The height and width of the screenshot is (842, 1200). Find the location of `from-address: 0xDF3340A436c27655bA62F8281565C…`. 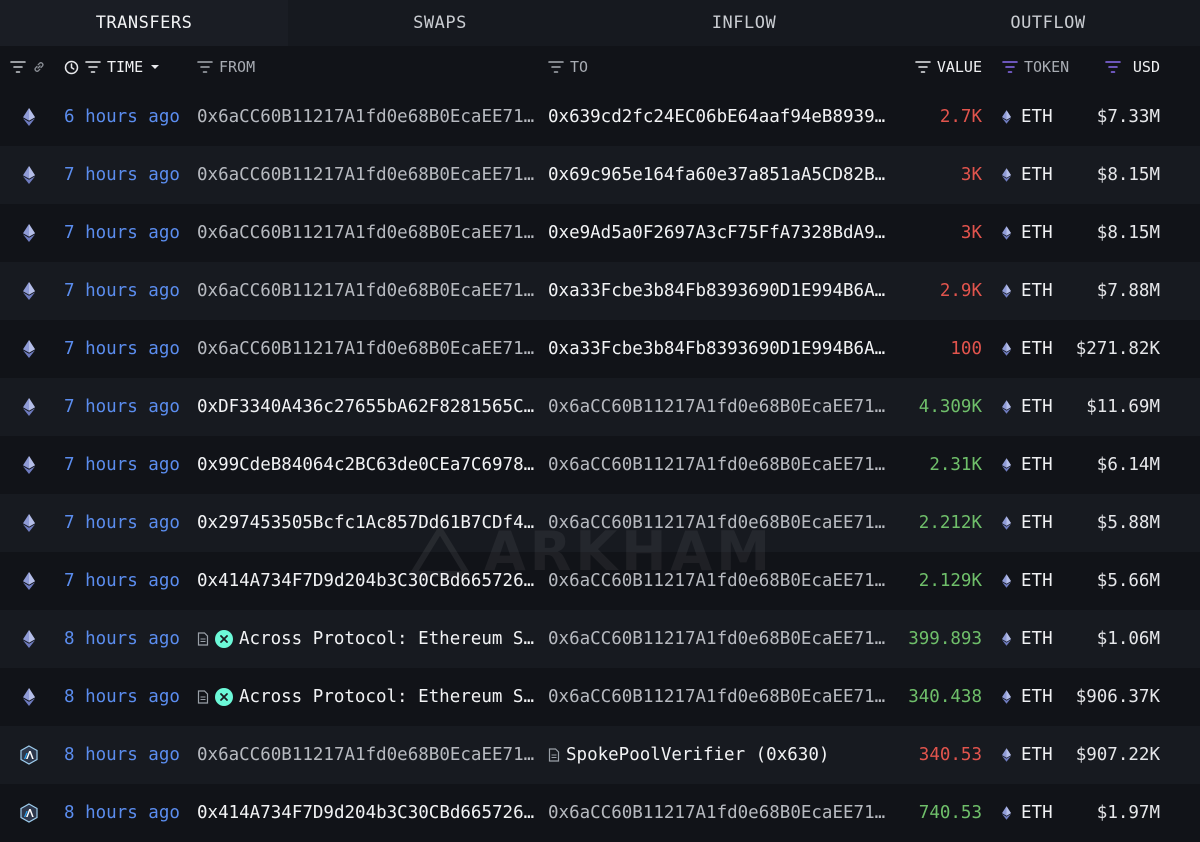

from-address: 0xDF3340A436c27655bA62F8281565C… is located at coordinates (365, 407).